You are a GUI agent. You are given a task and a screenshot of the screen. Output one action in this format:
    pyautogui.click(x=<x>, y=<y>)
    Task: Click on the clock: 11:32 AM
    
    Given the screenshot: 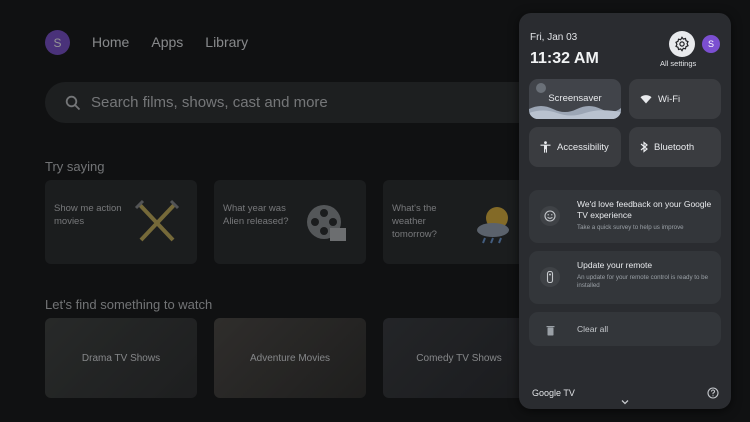 What is the action you would take?
    pyautogui.click(x=564, y=58)
    